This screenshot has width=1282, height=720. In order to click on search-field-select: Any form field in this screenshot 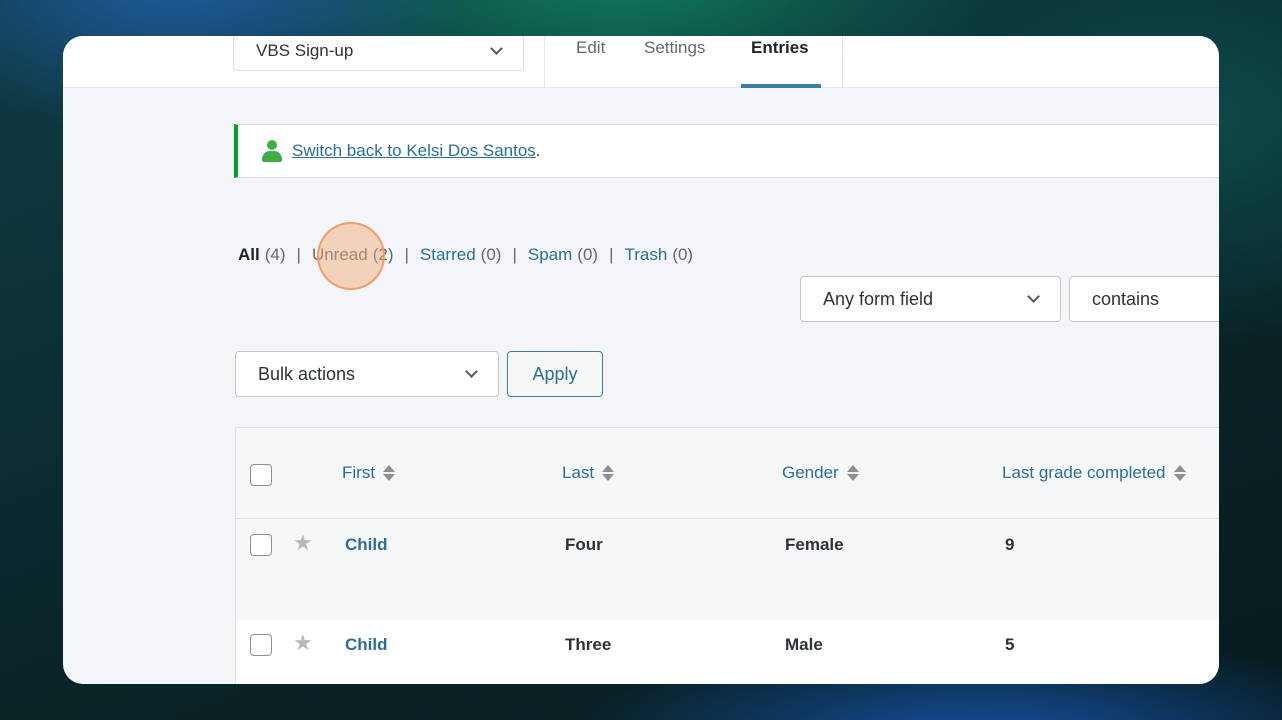, I will do `click(930, 299)`.